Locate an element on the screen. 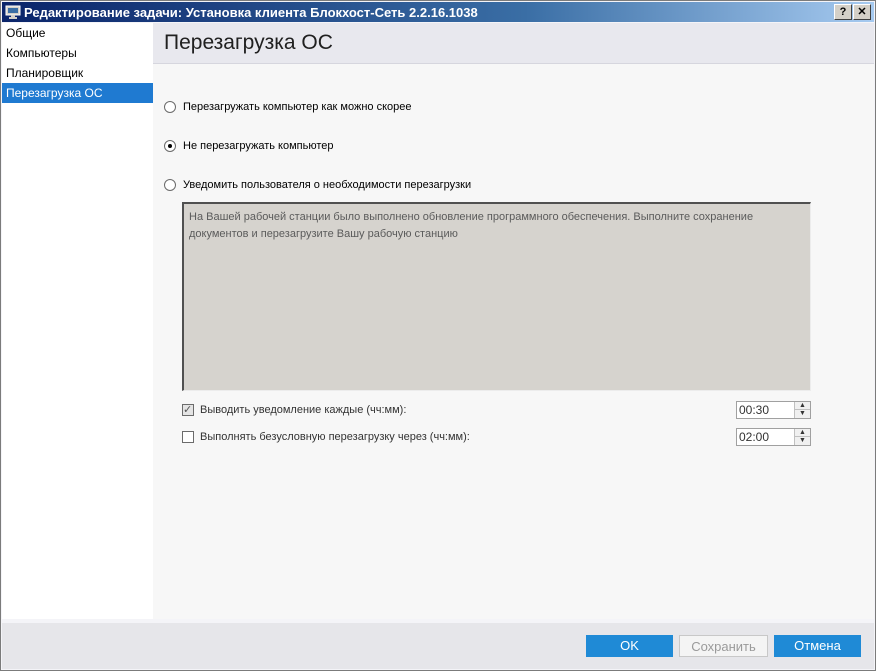  radio-restart-asap-label: Перезагружать компьютер как можно скорее is located at coordinates (297, 107).